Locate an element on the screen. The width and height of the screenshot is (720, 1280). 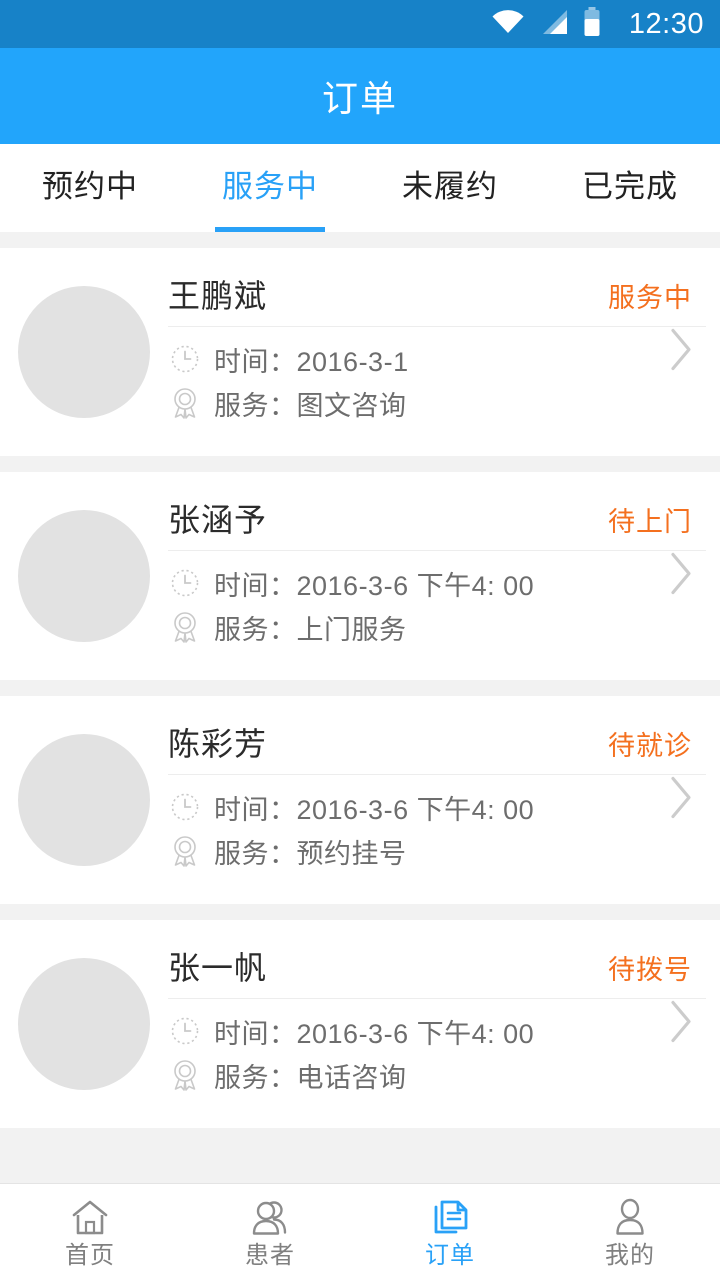
cellular-signal-icon is located at coordinates (554, 24).